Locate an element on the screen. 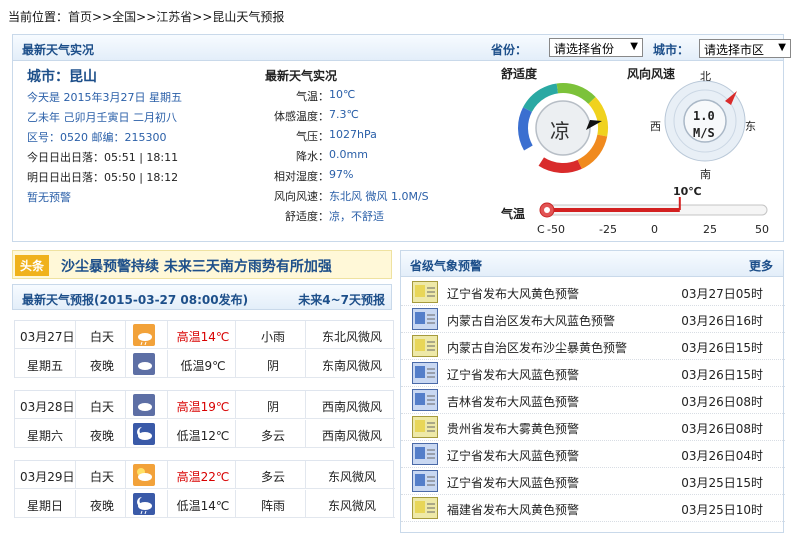 The height and width of the screenshot is (533, 798). temperature-tick-label: 0 is located at coordinates (654, 229).